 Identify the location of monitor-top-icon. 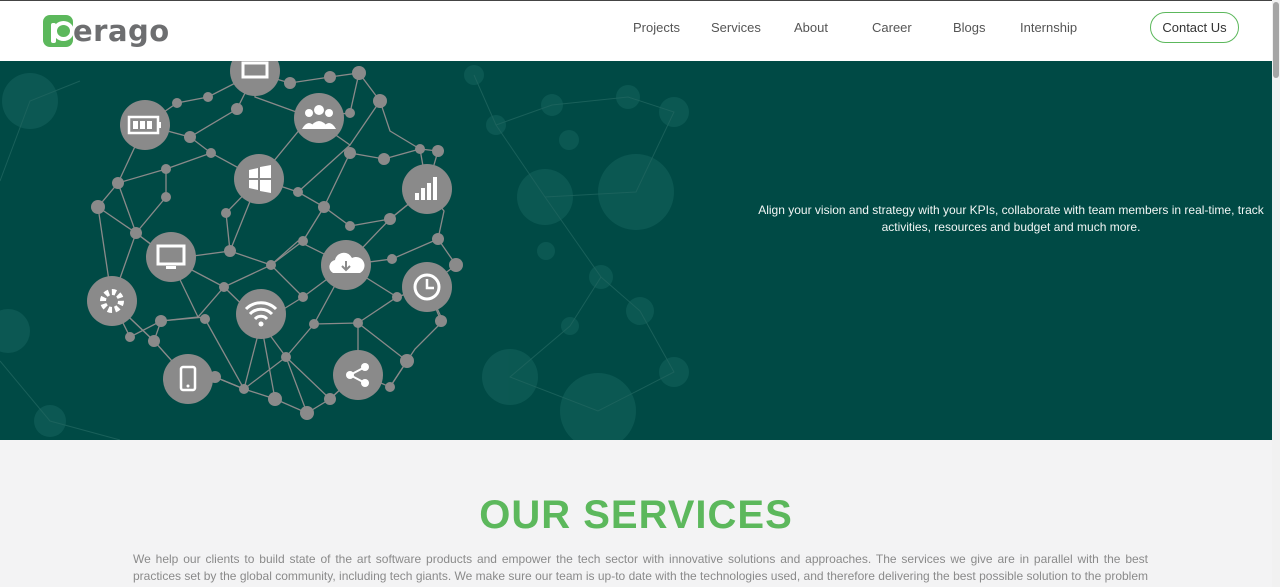
(255, 78).